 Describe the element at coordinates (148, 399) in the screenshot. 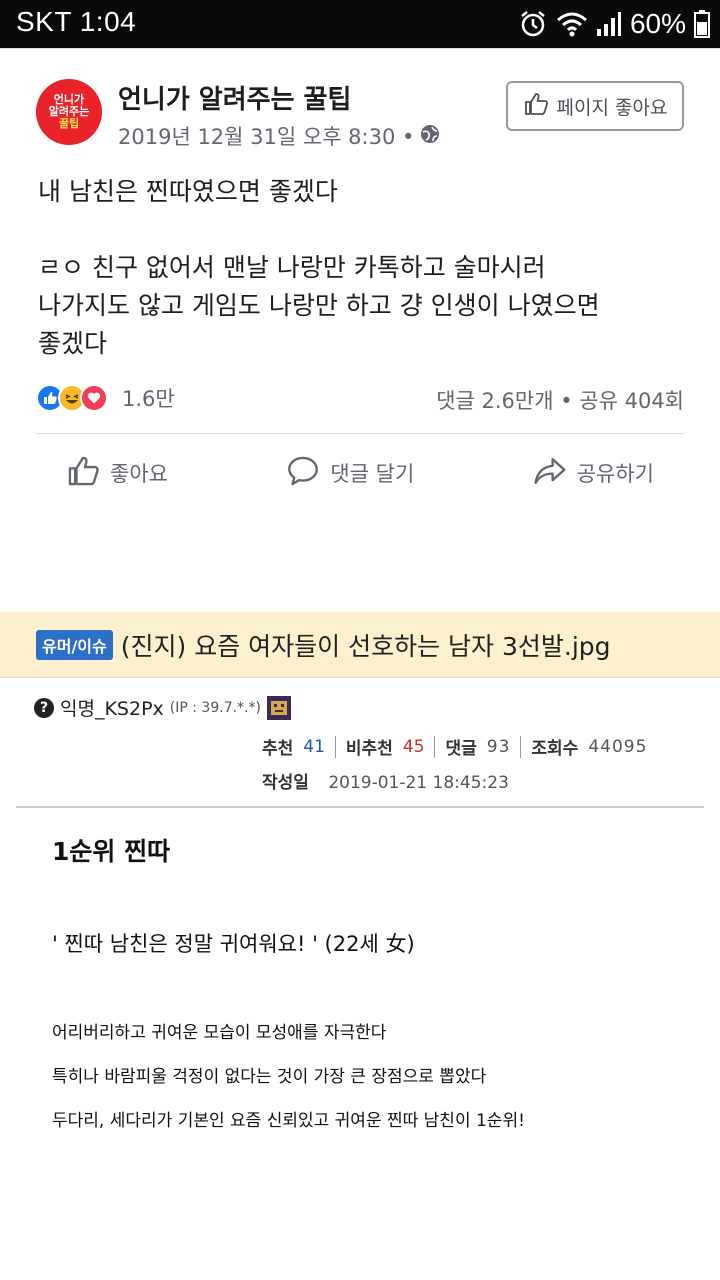

I see `reaction-count: 1.6만` at that location.